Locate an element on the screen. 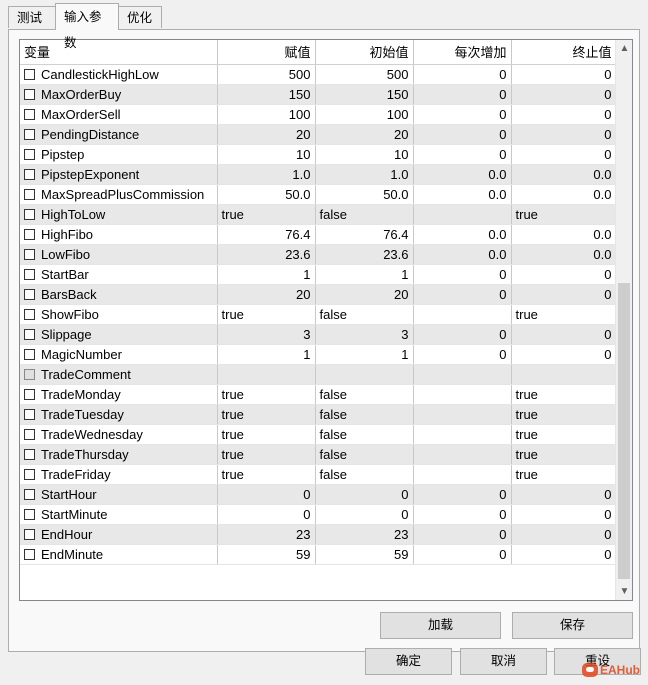  save-button: 保存 is located at coordinates (572, 625).